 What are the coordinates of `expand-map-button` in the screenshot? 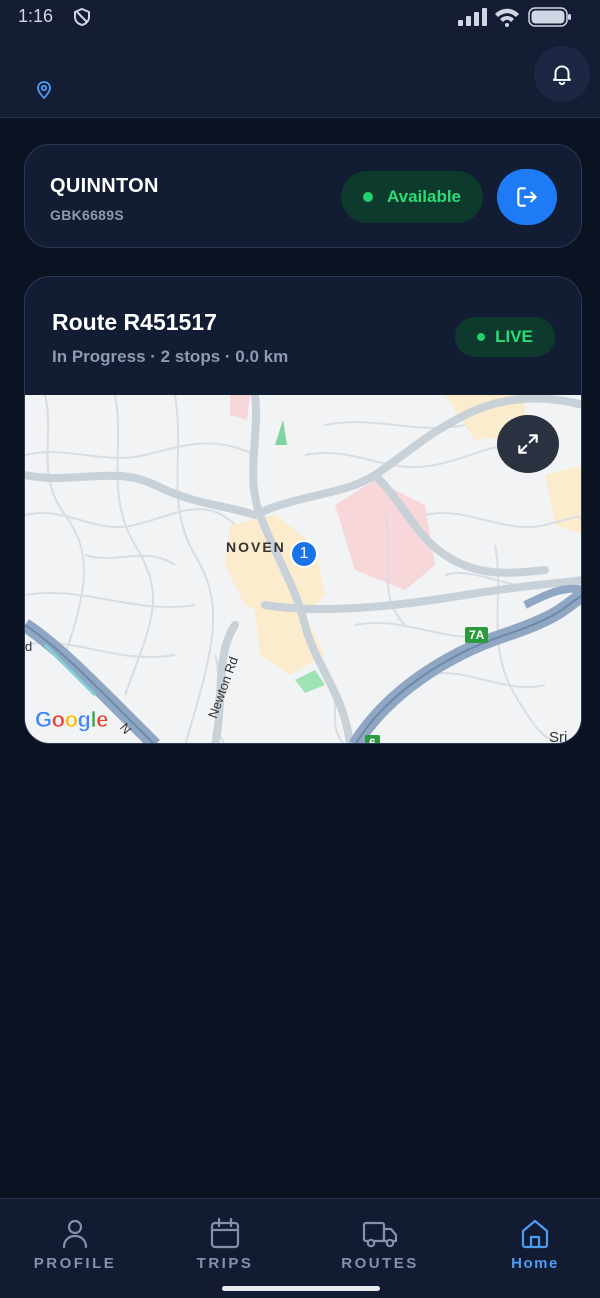 It's located at (528, 444).